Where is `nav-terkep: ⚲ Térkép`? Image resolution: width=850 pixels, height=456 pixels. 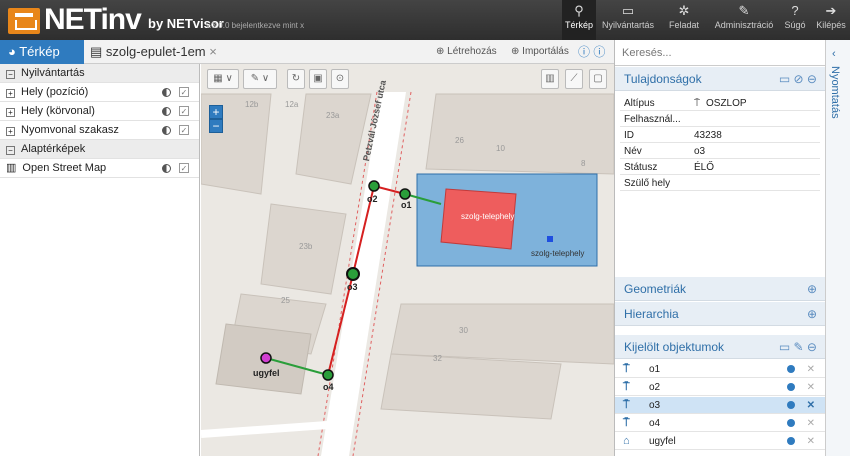
nav-terkep: ⚲ Térkép is located at coordinates (579, 20).